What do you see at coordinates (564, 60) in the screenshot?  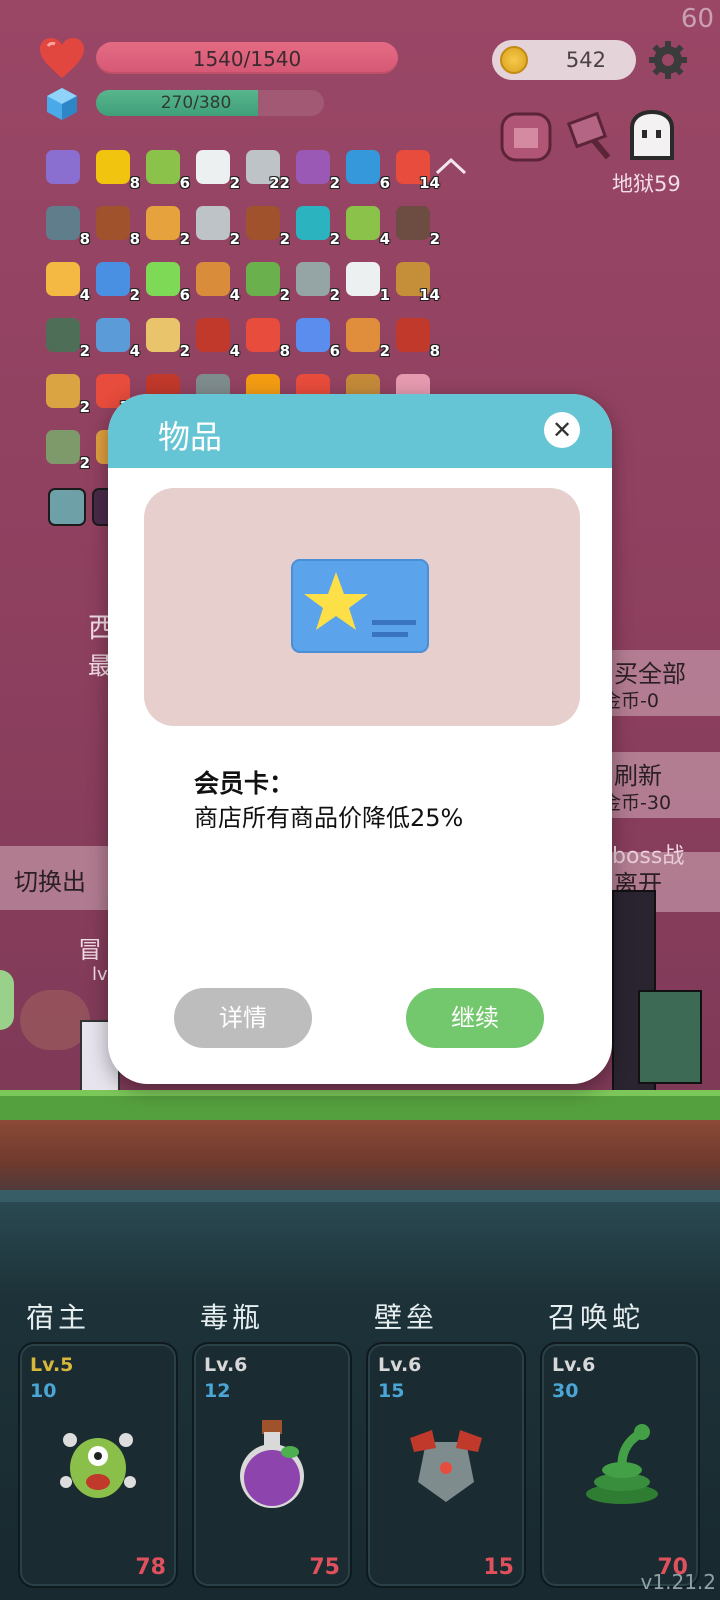 I see `coin-counter: 542` at bounding box center [564, 60].